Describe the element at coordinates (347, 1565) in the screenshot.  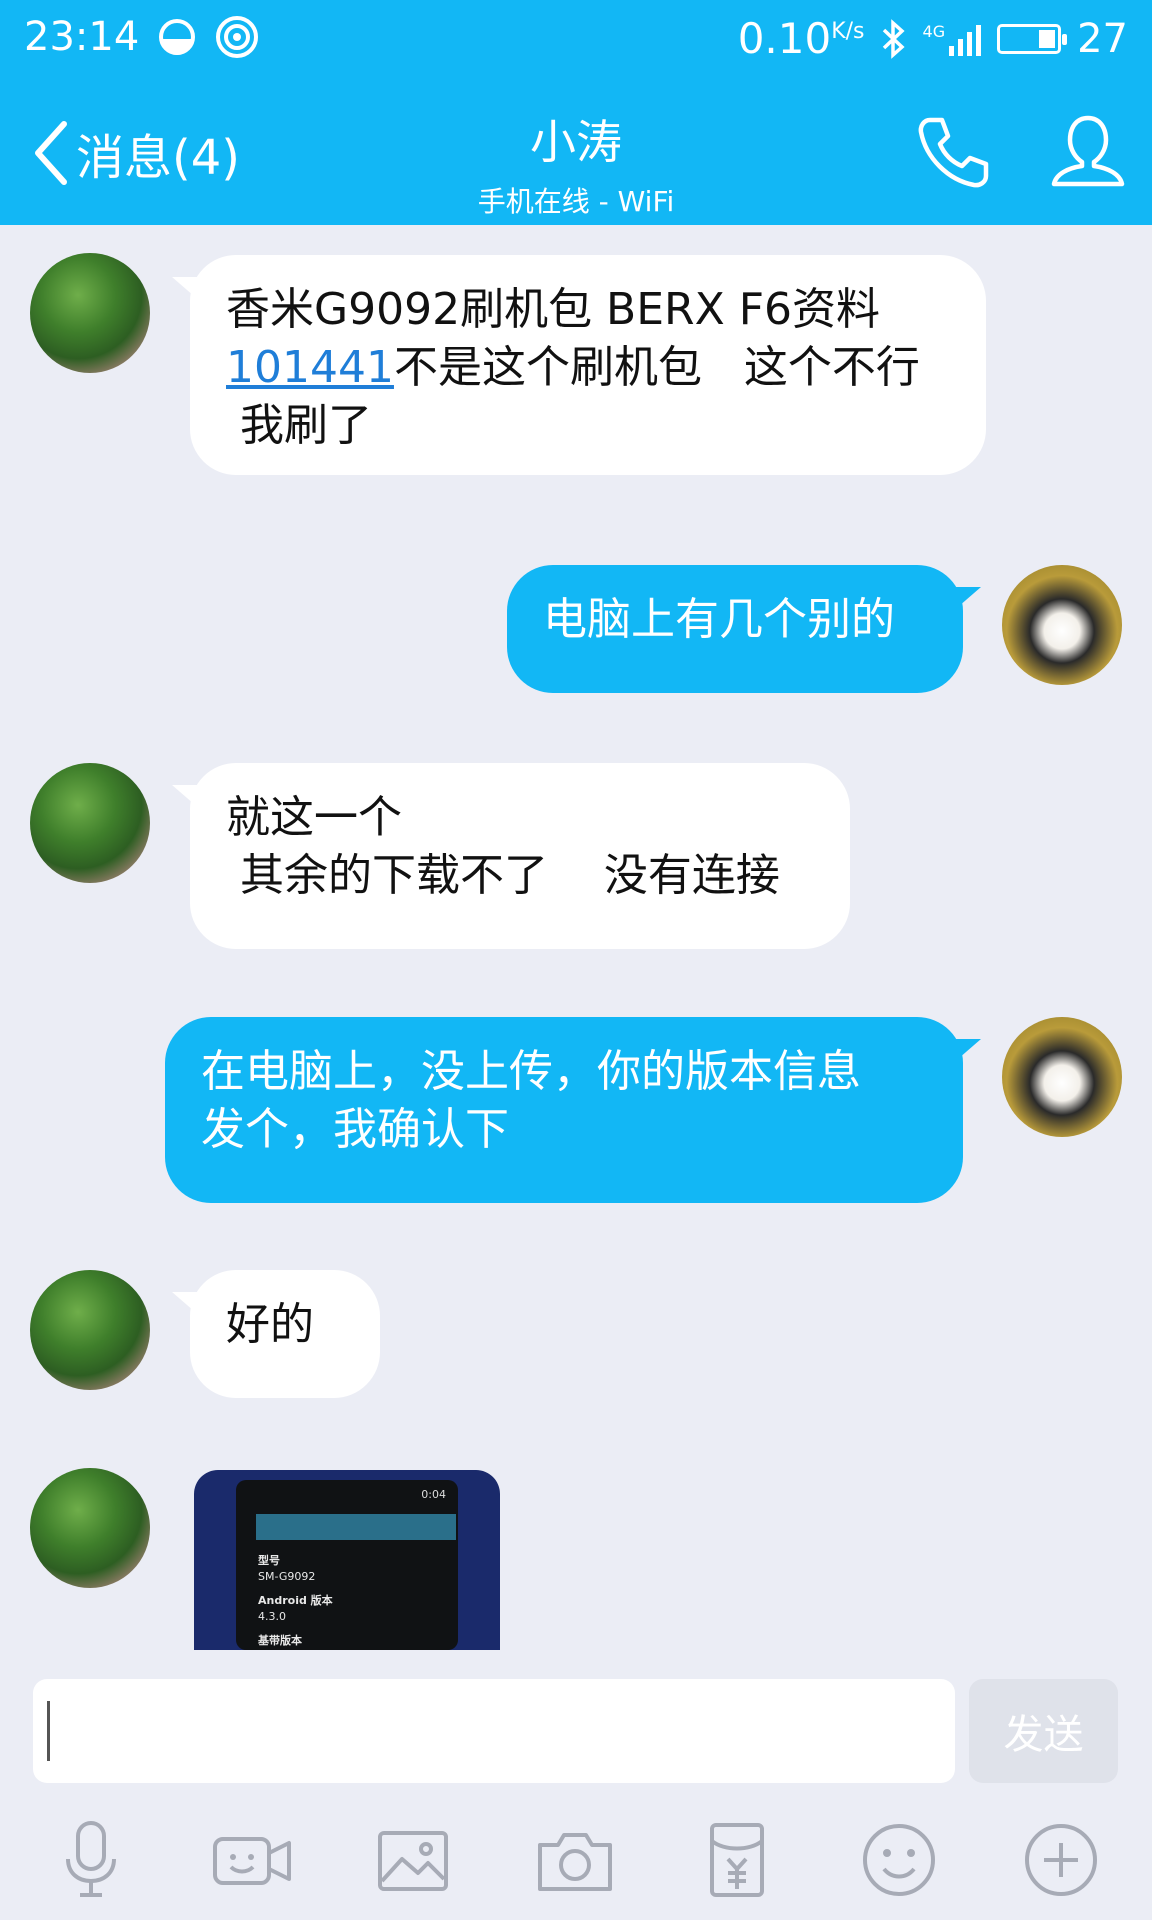
I see `image-thumbnail: 0:04 型号 SM-G9092 Android 版本 4.3.0 基带版本` at that location.